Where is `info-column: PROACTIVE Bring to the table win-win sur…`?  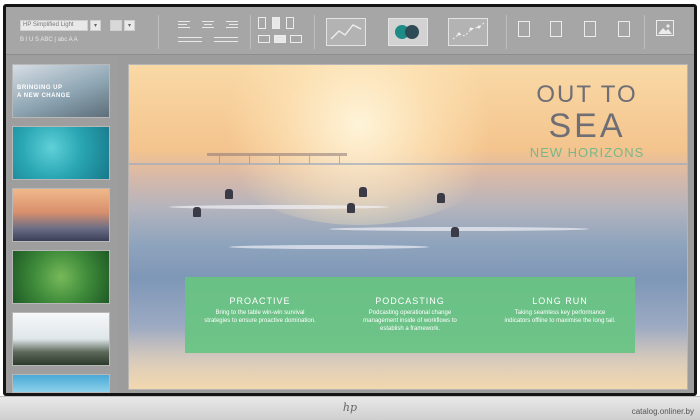 info-column: PROACTIVE Bring to the table win-win sur… is located at coordinates (260, 315).